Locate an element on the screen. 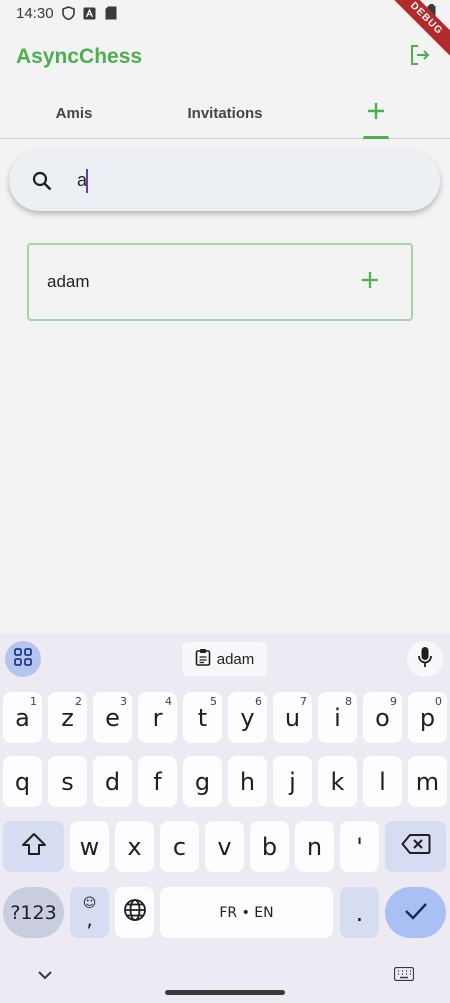  keyboard-toolbar: adam is located at coordinates (225, 658).